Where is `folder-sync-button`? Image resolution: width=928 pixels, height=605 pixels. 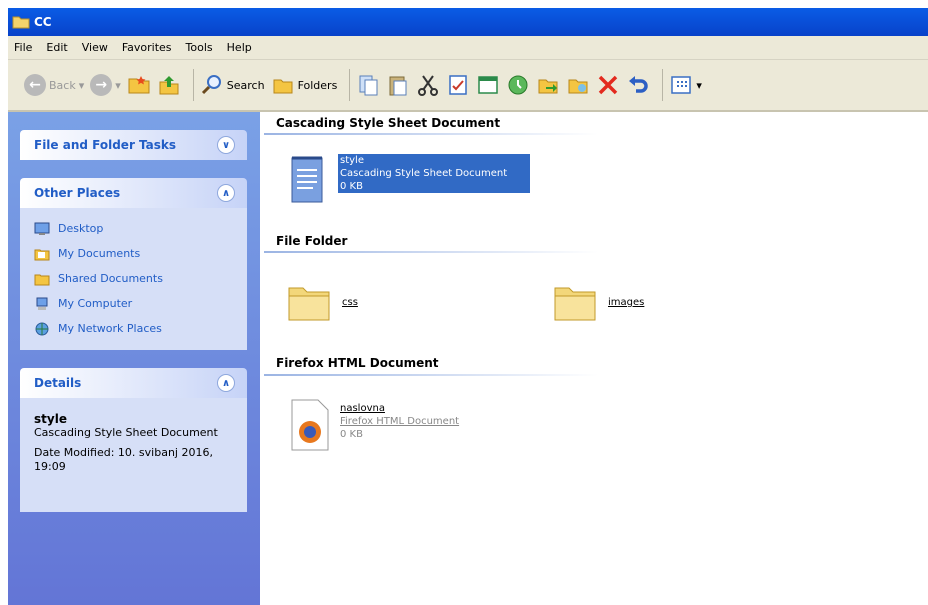 folder-sync-button is located at coordinates (139, 85).